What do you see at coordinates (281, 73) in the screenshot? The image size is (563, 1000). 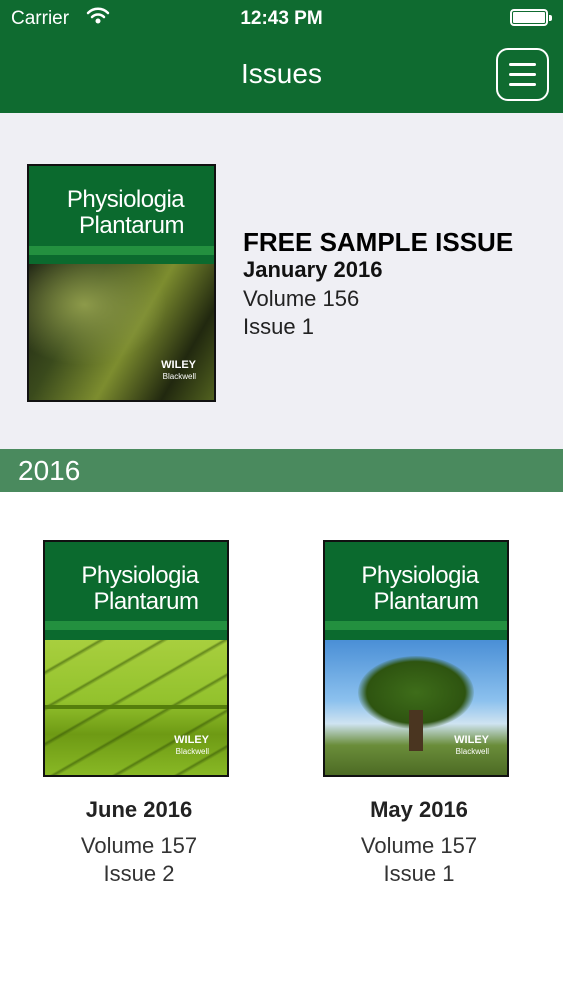 I see `page-title: Issues` at bounding box center [281, 73].